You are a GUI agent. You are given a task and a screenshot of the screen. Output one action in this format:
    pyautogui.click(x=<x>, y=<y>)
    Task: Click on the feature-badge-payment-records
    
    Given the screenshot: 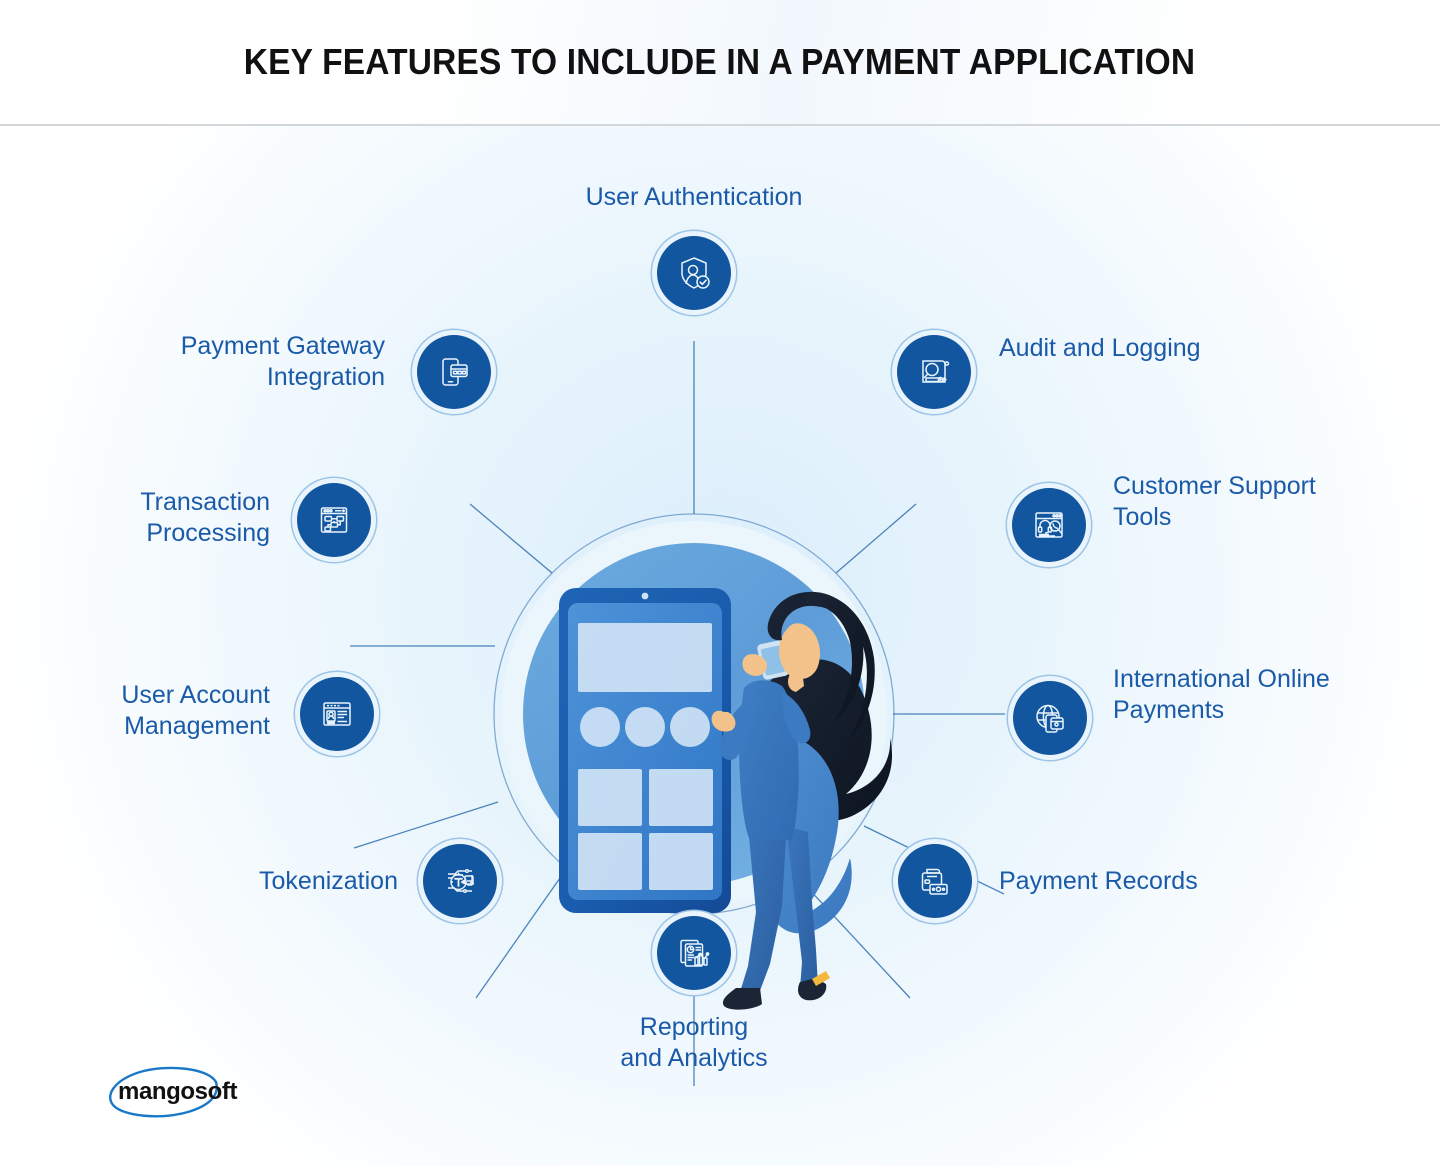 What is the action you would take?
    pyautogui.click(x=935, y=881)
    